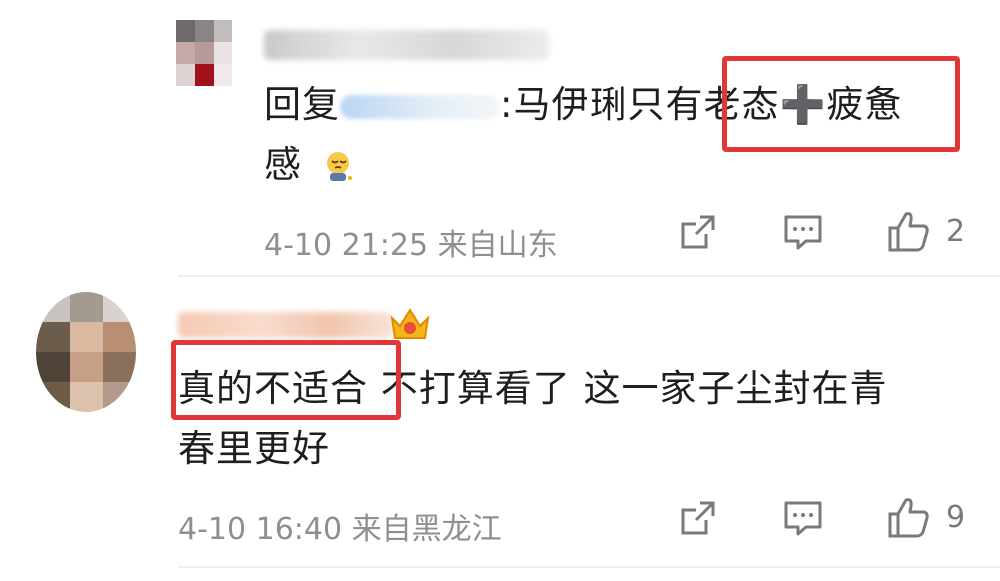  What do you see at coordinates (420, 106) in the screenshot?
I see `mentioned-user-blurred` at bounding box center [420, 106].